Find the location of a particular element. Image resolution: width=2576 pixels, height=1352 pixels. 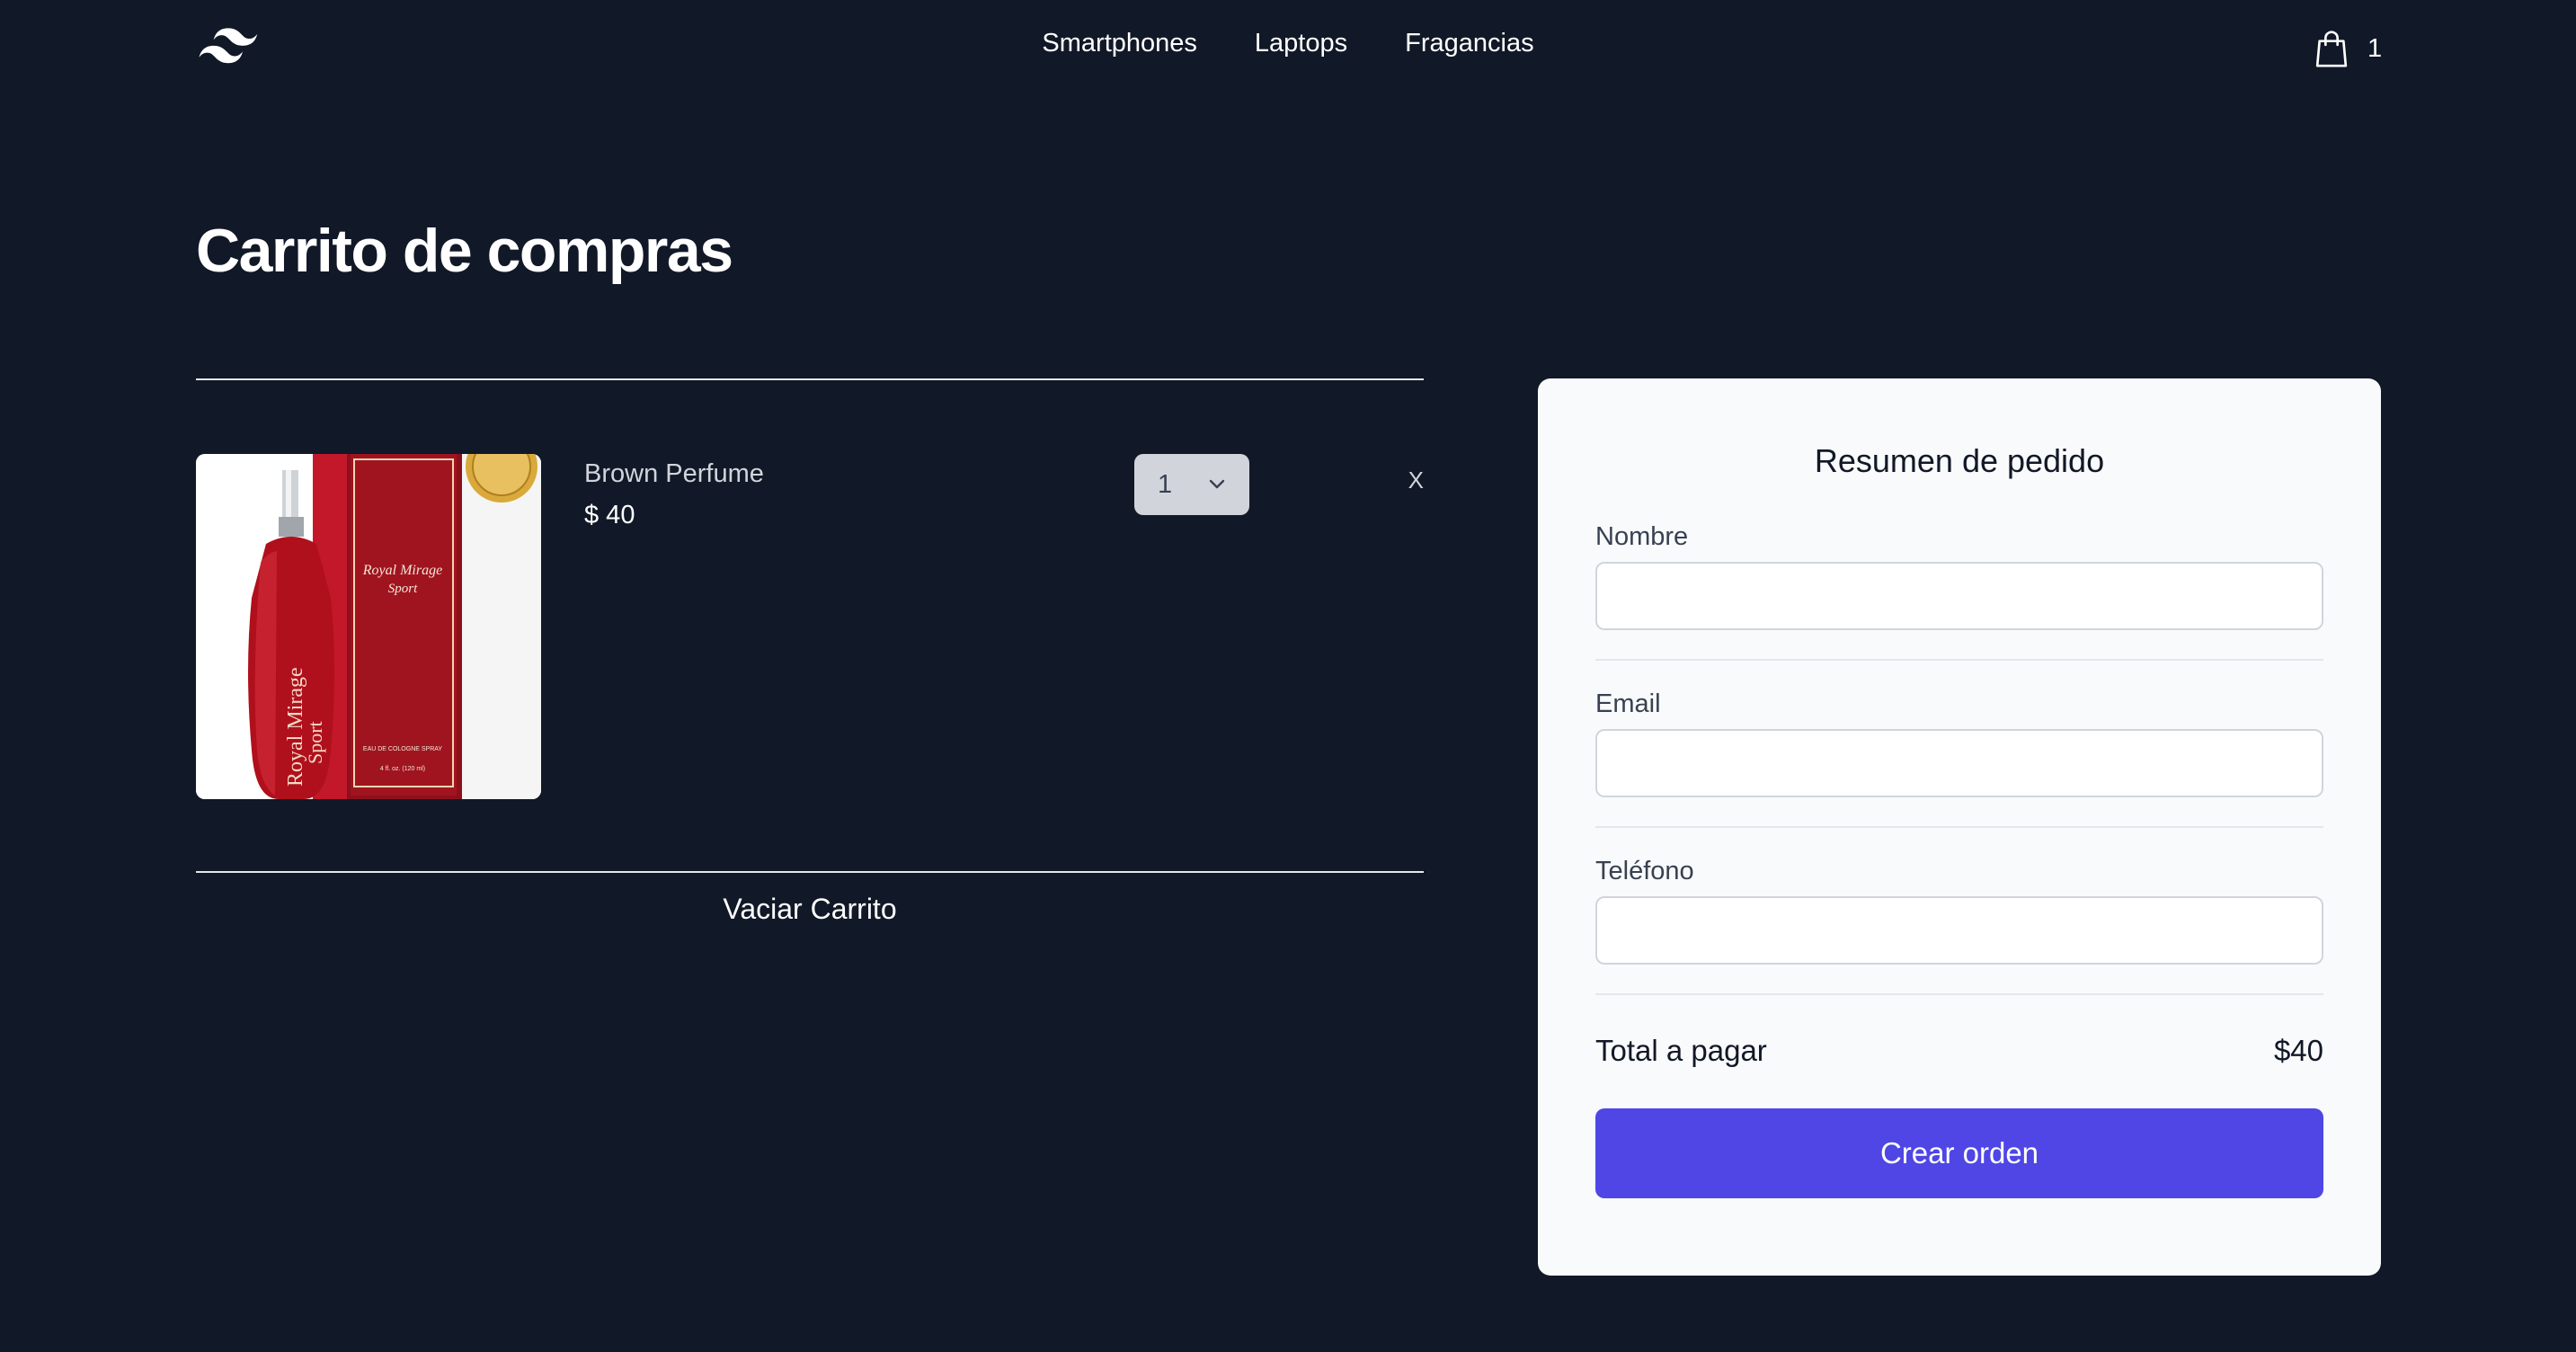

phone-field-group: Teléfono is located at coordinates (1959, 926).